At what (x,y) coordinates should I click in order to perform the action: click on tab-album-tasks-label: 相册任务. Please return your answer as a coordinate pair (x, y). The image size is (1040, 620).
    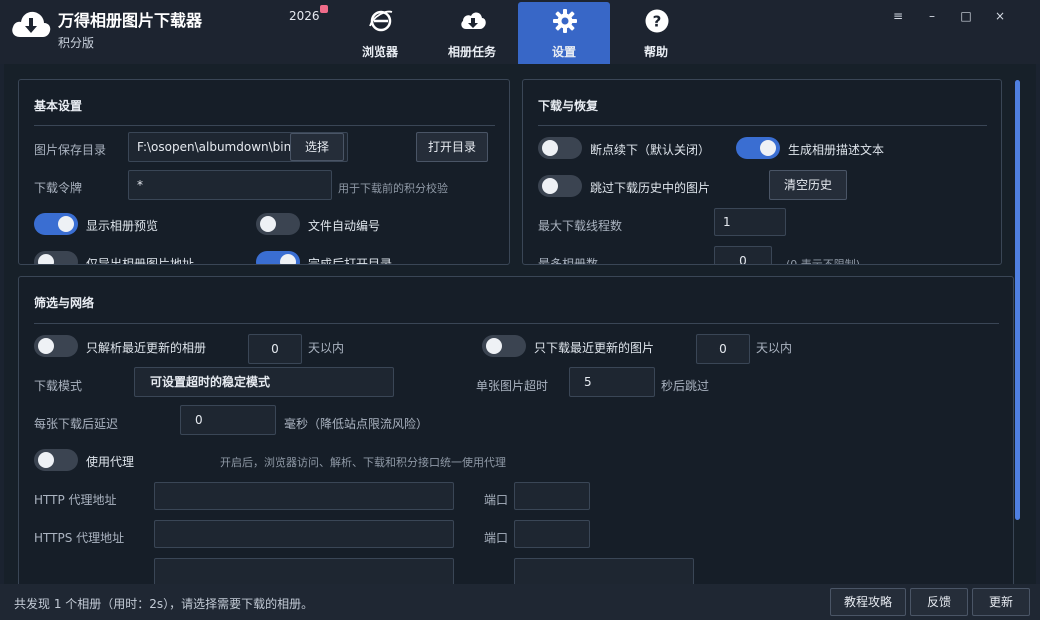
    Looking at the image, I should click on (471, 52).